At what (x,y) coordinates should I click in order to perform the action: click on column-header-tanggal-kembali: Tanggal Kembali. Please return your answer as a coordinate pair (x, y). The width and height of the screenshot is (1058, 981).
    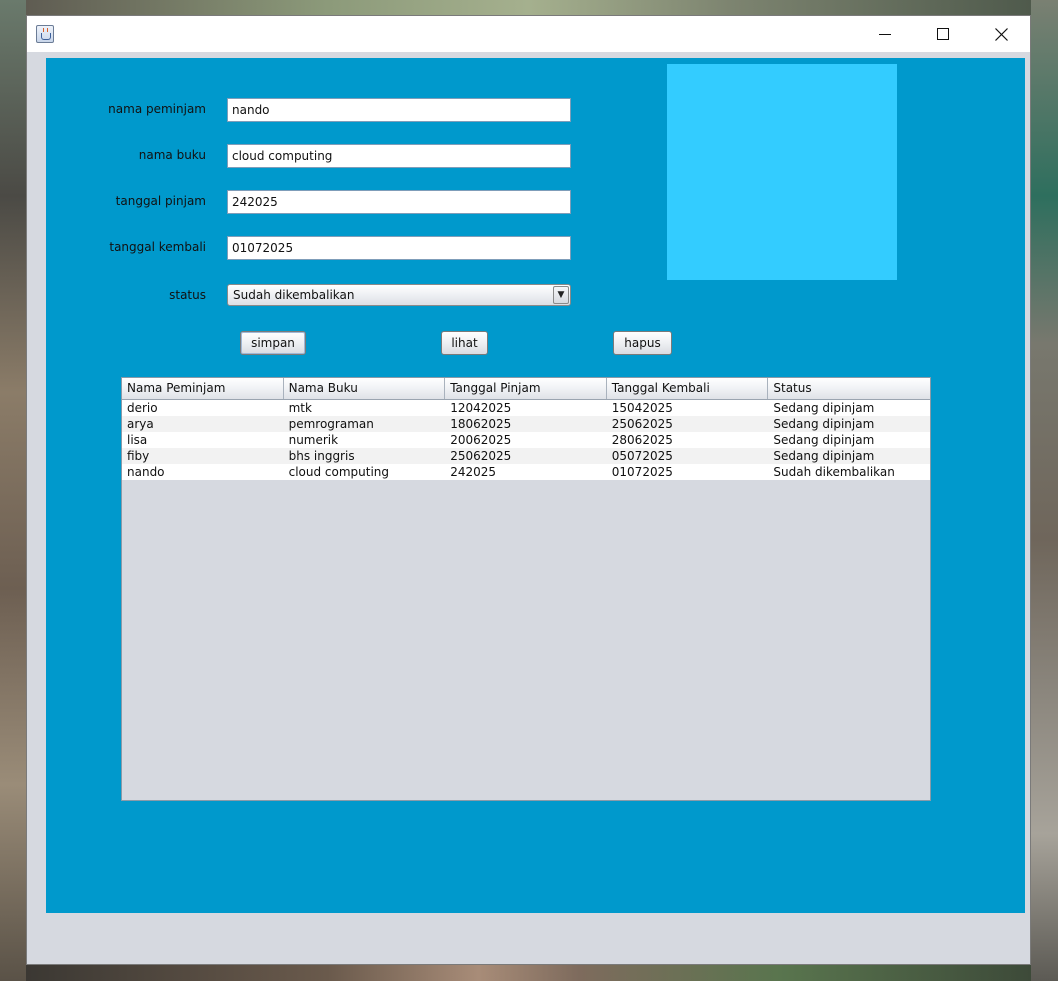
    Looking at the image, I should click on (688, 388).